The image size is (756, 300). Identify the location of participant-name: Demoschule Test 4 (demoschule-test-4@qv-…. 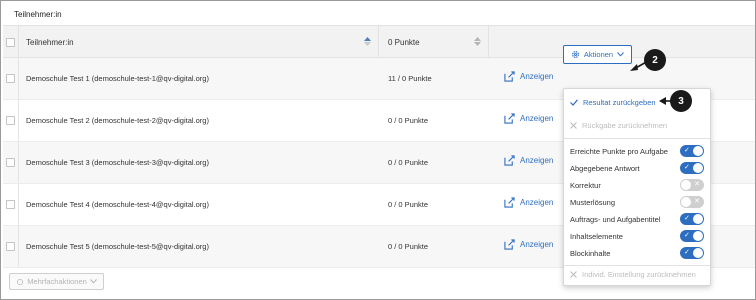
(117, 204).